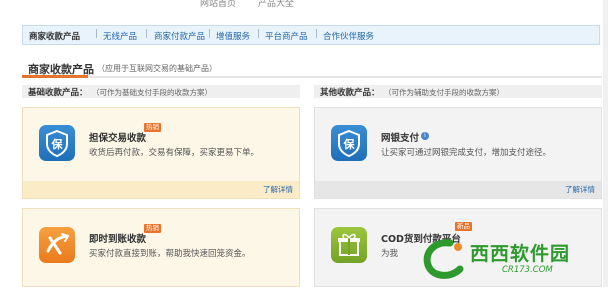 The width and height of the screenshot is (608, 287). I want to click on nav-item-partner: 合作伙伴服务, so click(348, 36).